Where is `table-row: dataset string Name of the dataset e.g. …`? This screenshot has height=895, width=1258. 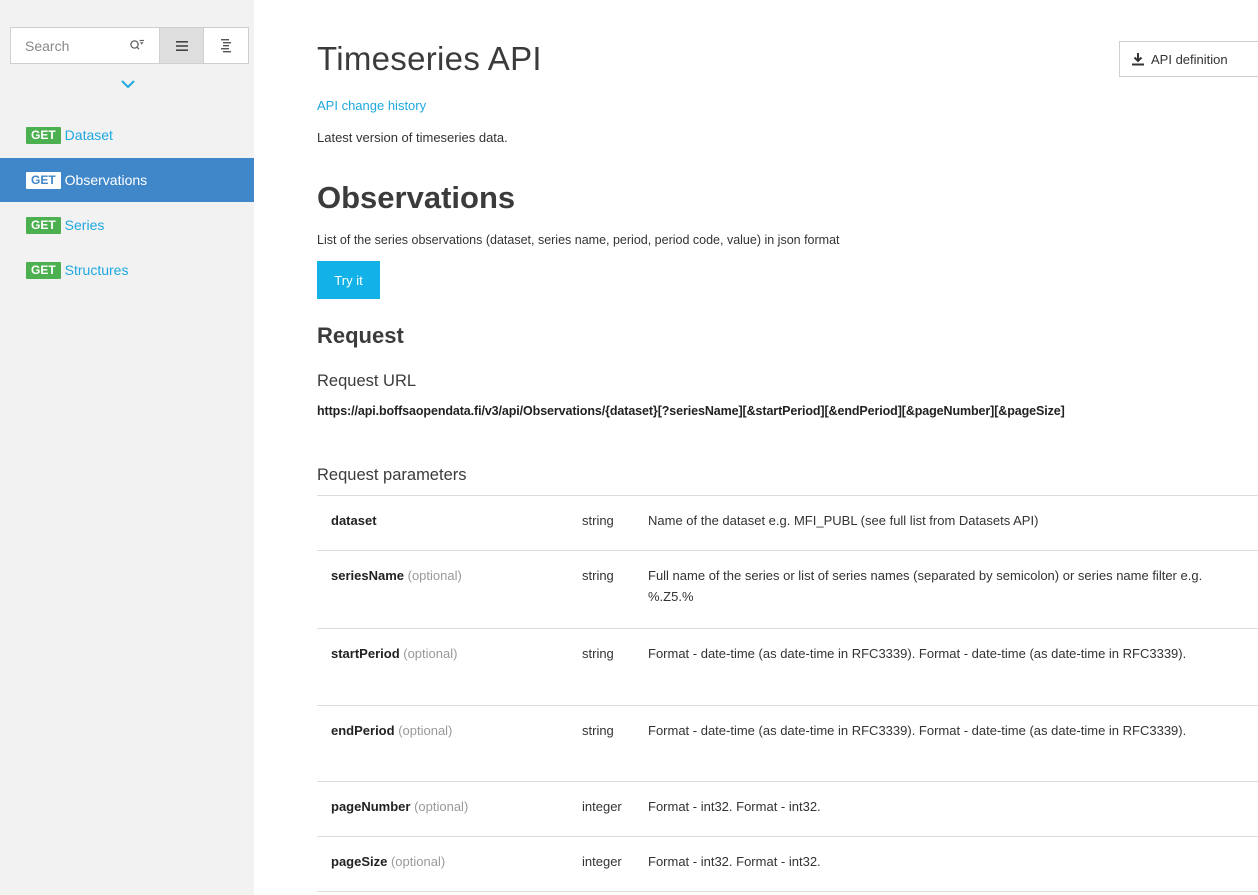 table-row: dataset string Name of the dataset e.g. … is located at coordinates (787, 523).